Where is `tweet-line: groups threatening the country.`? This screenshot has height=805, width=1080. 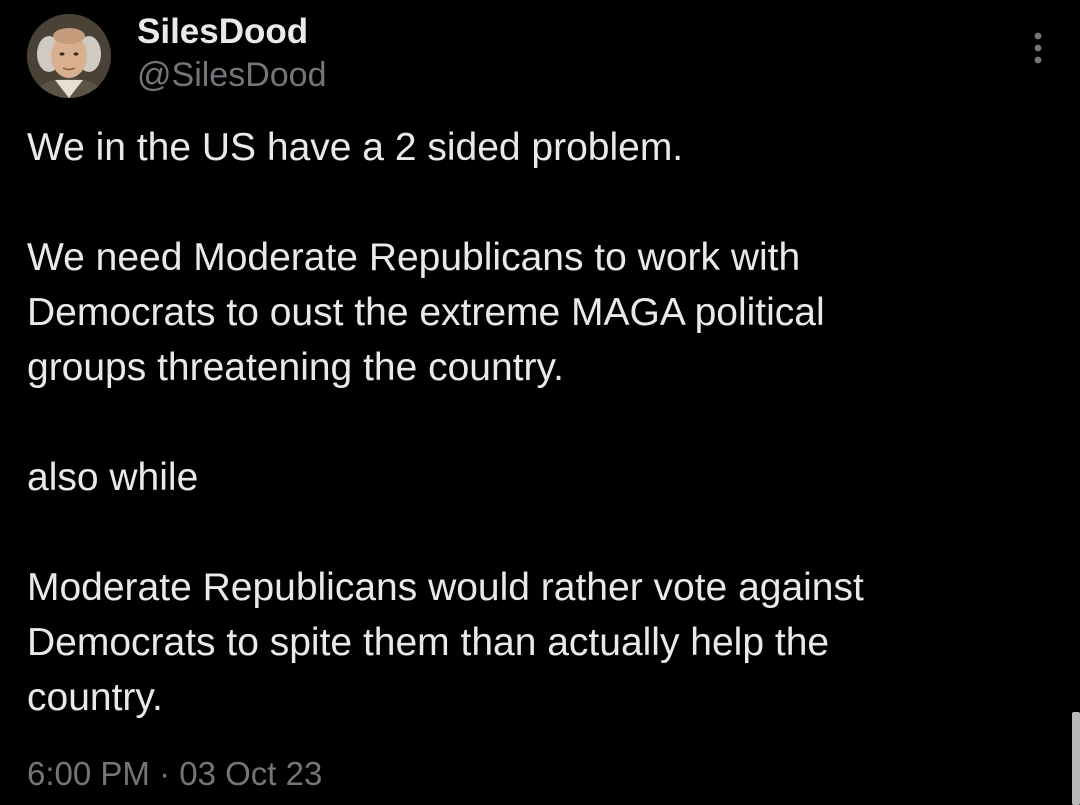
tweet-line: groups threatening the country. is located at coordinates (295, 367).